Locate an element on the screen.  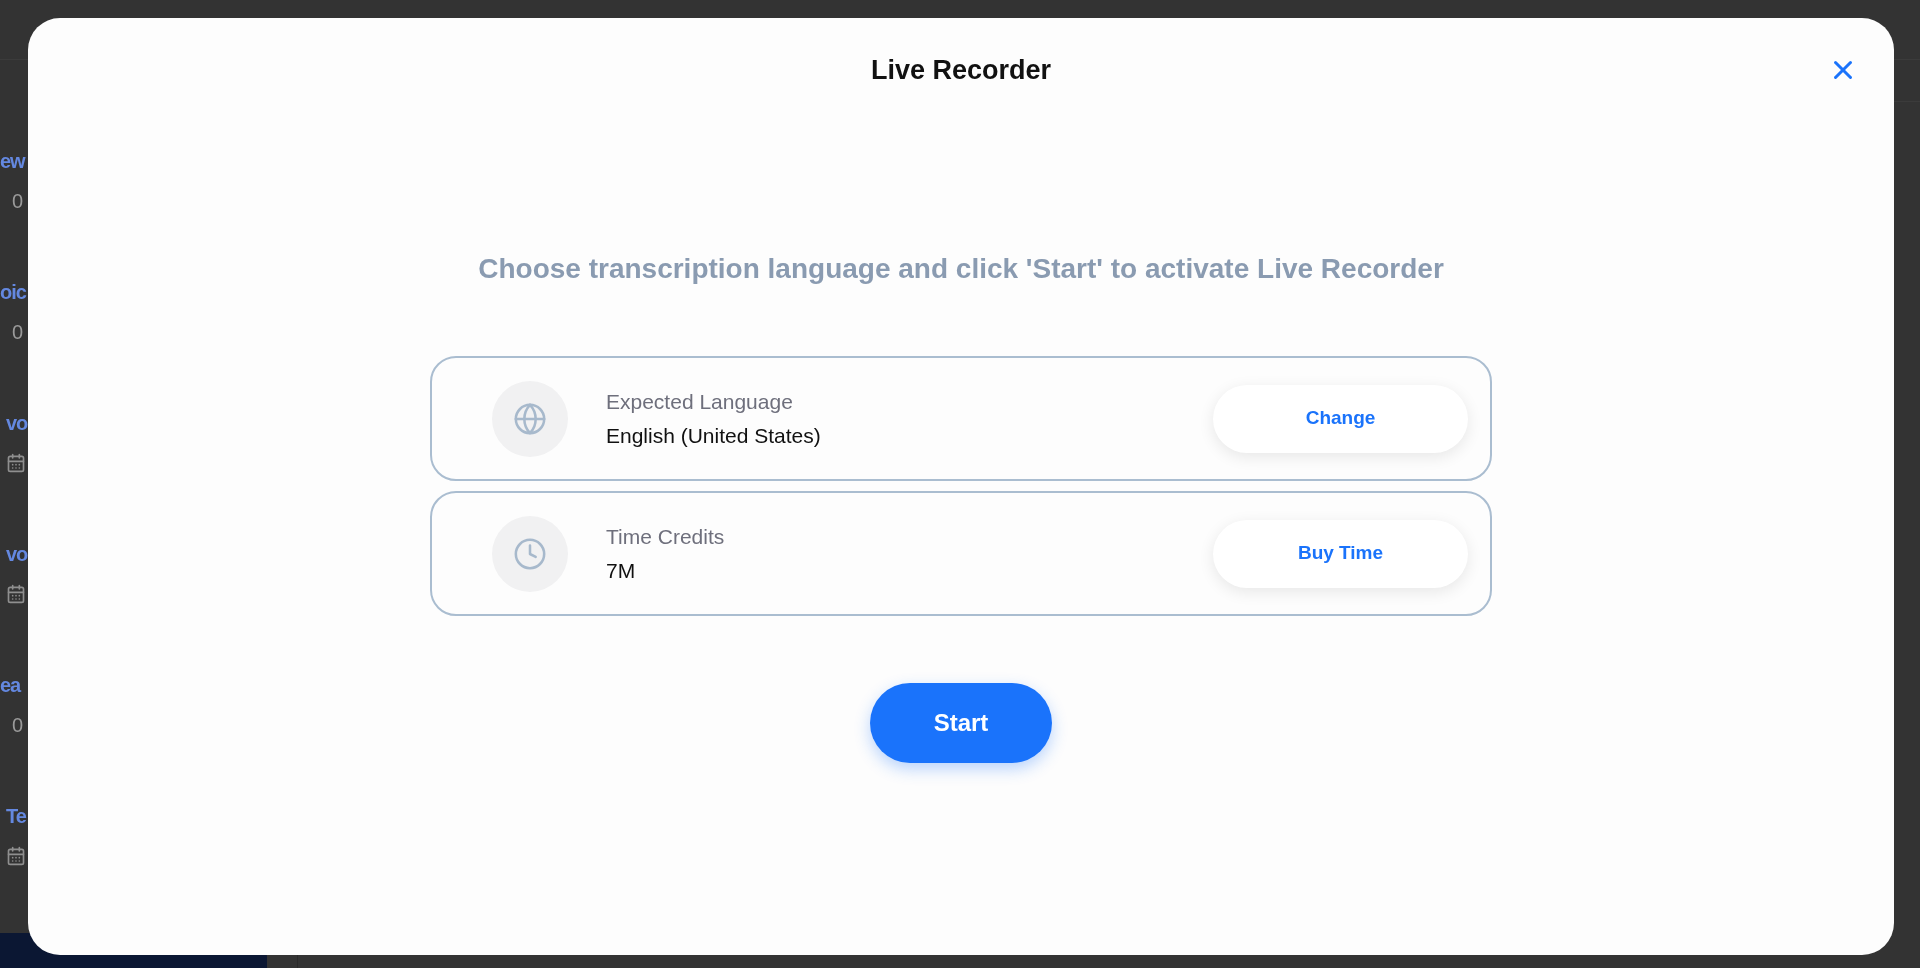
sidebar-item-title: ew is located at coordinates (12, 161).